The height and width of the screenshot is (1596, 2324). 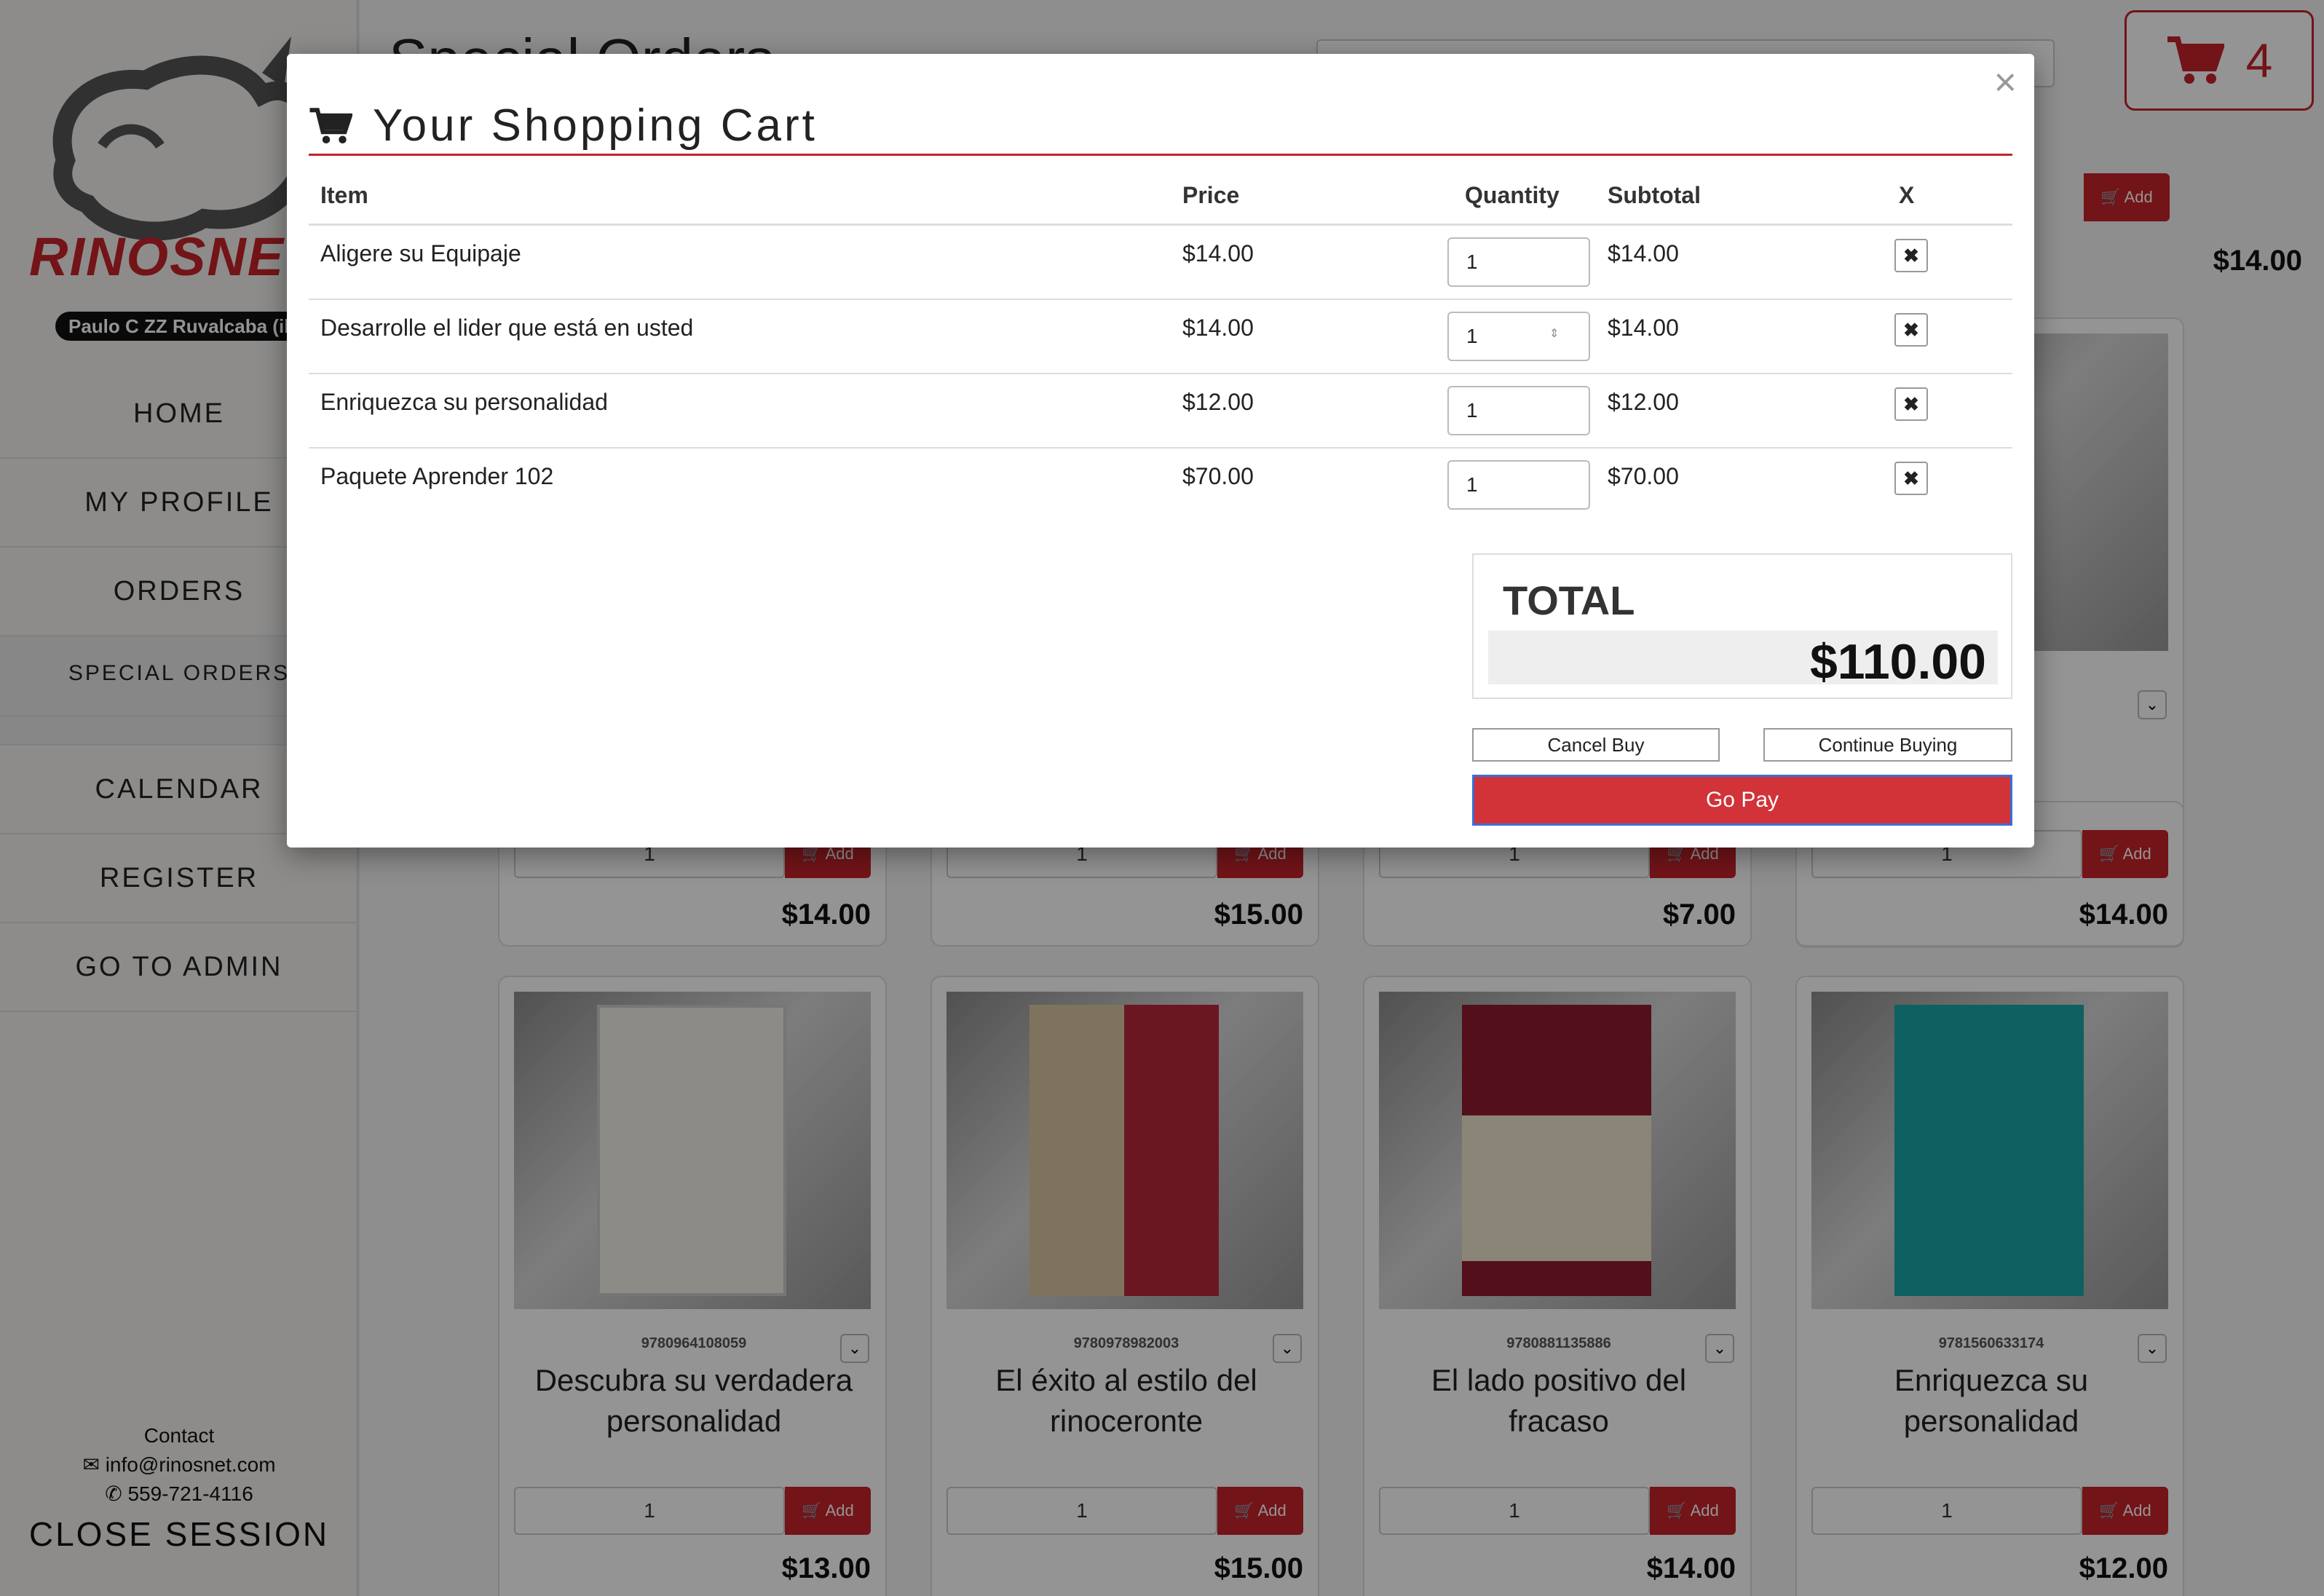 What do you see at coordinates (1569, 600) in the screenshot?
I see `total-label: TOTAL` at bounding box center [1569, 600].